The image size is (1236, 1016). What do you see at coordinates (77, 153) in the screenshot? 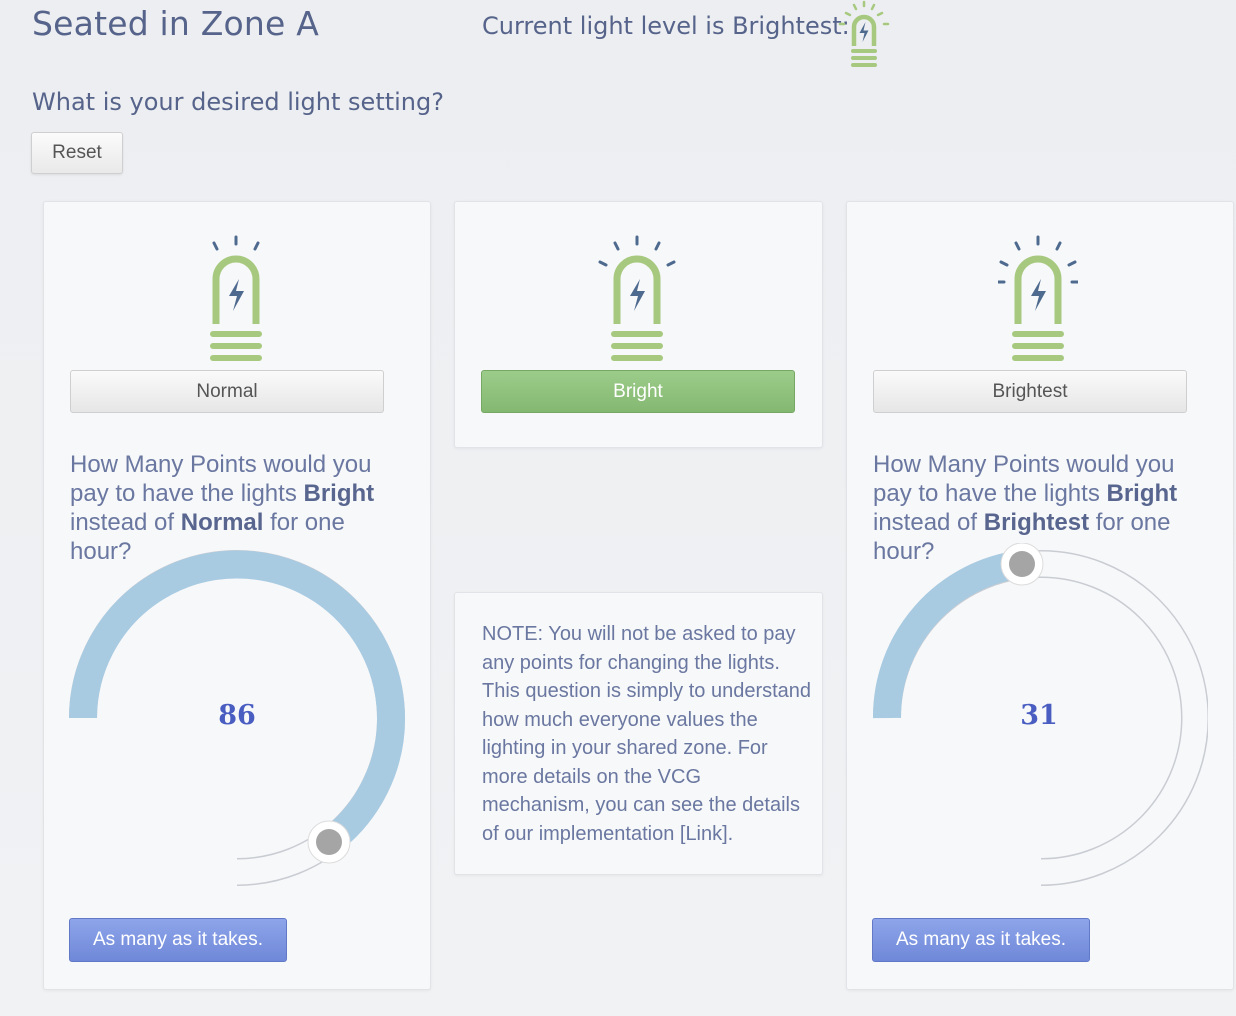
I see `reset-button: Reset` at bounding box center [77, 153].